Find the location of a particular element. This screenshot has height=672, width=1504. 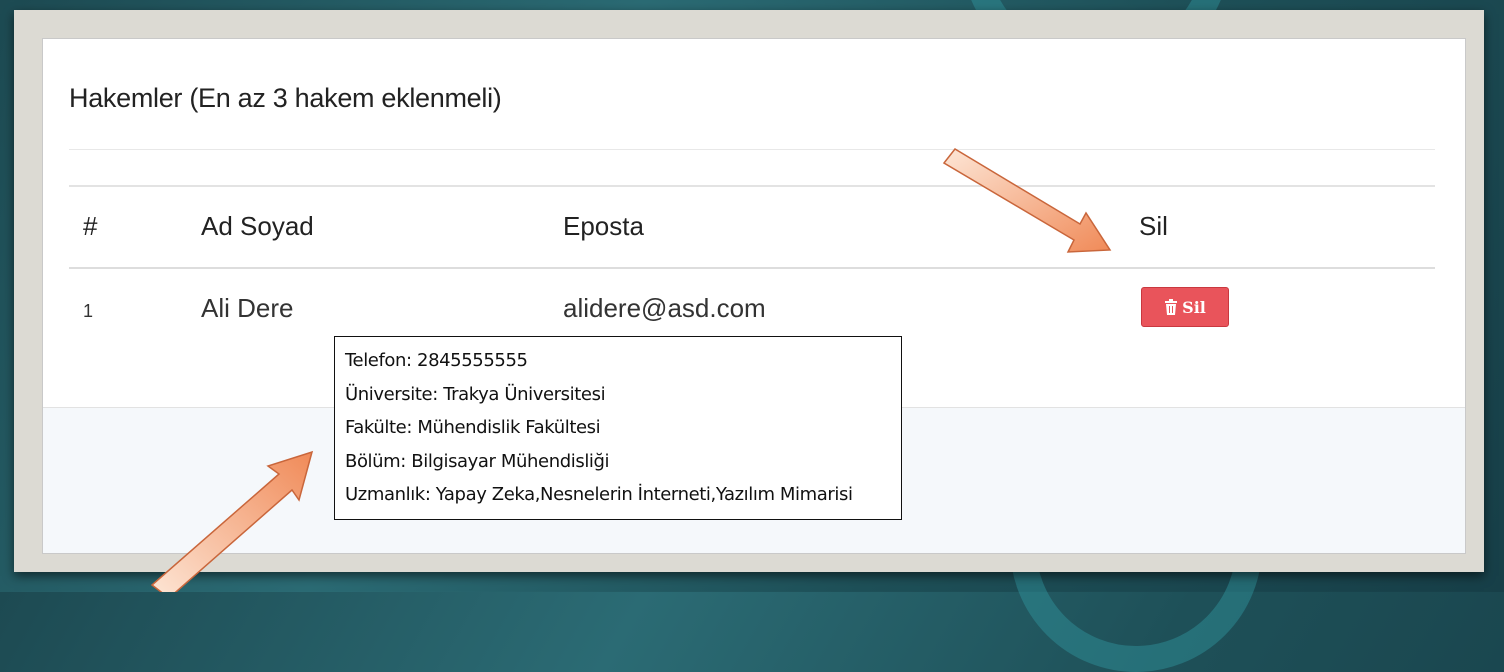

header-delete: Sil is located at coordinates (1153, 226).